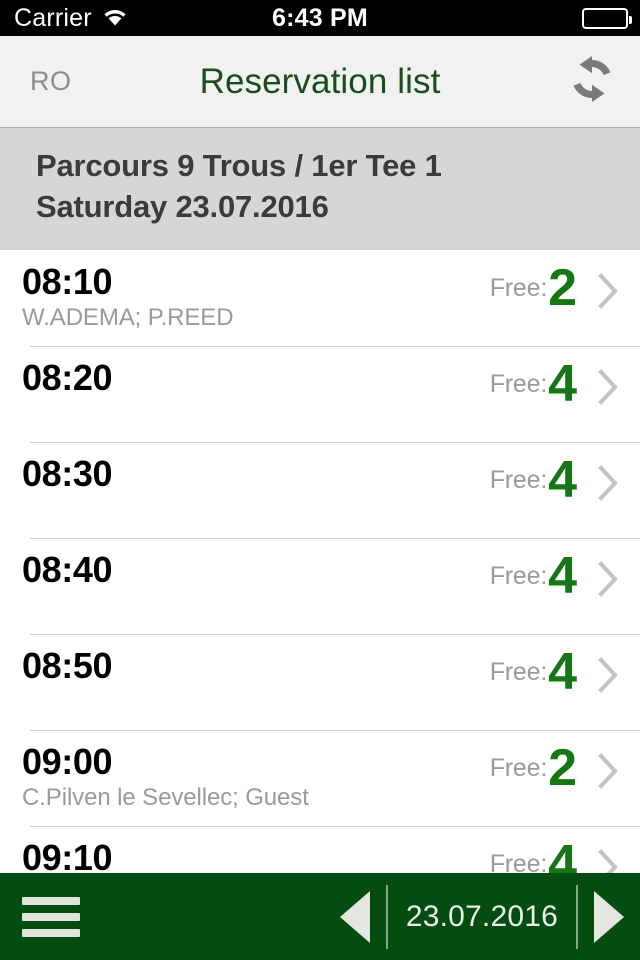 The image size is (640, 960). I want to click on status-bar-right, so click(607, 18).